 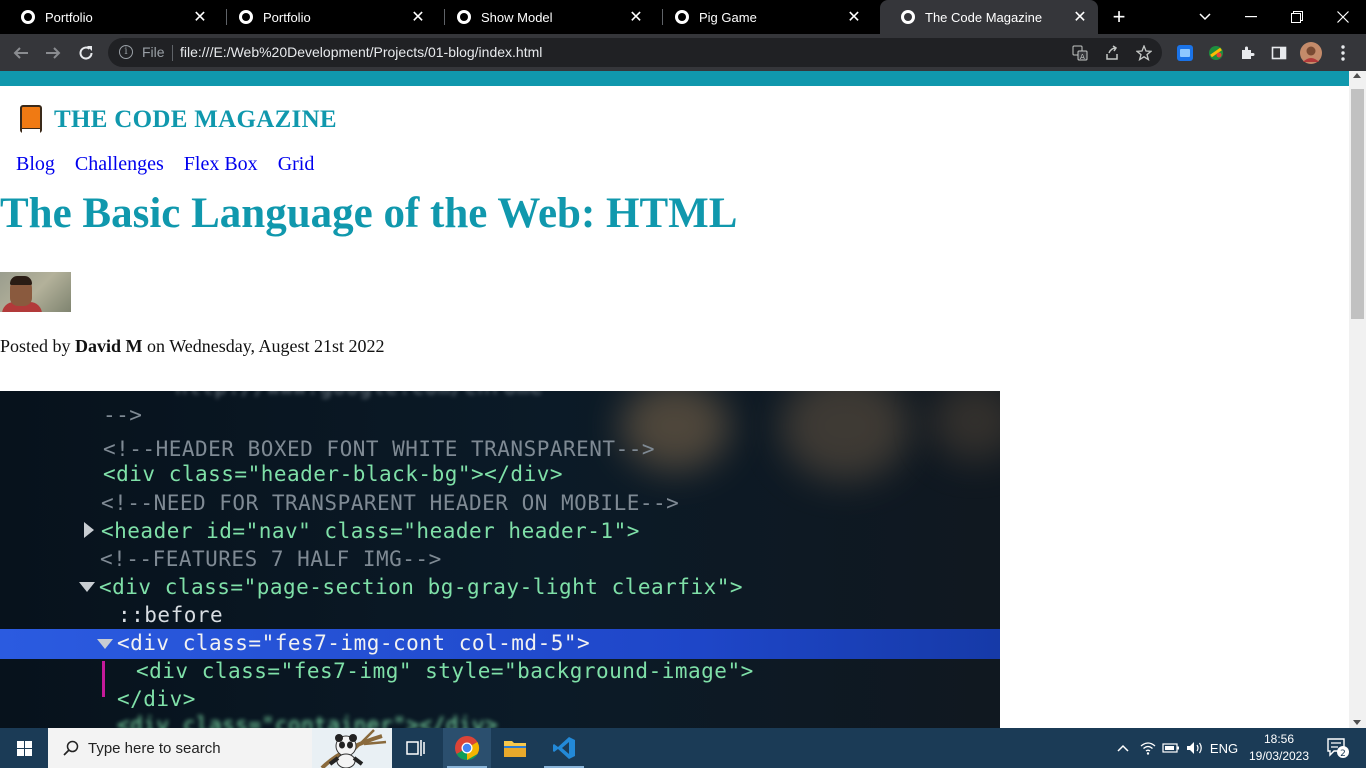 What do you see at coordinates (1343, 53) in the screenshot?
I see `more-menu-icon` at bounding box center [1343, 53].